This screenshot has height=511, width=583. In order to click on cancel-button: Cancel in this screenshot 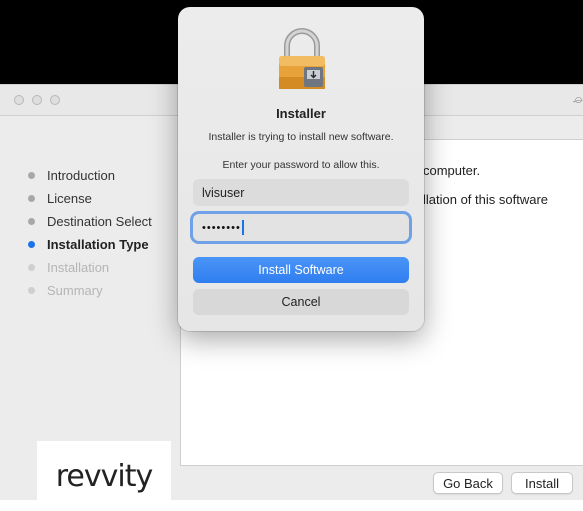, I will do `click(301, 302)`.